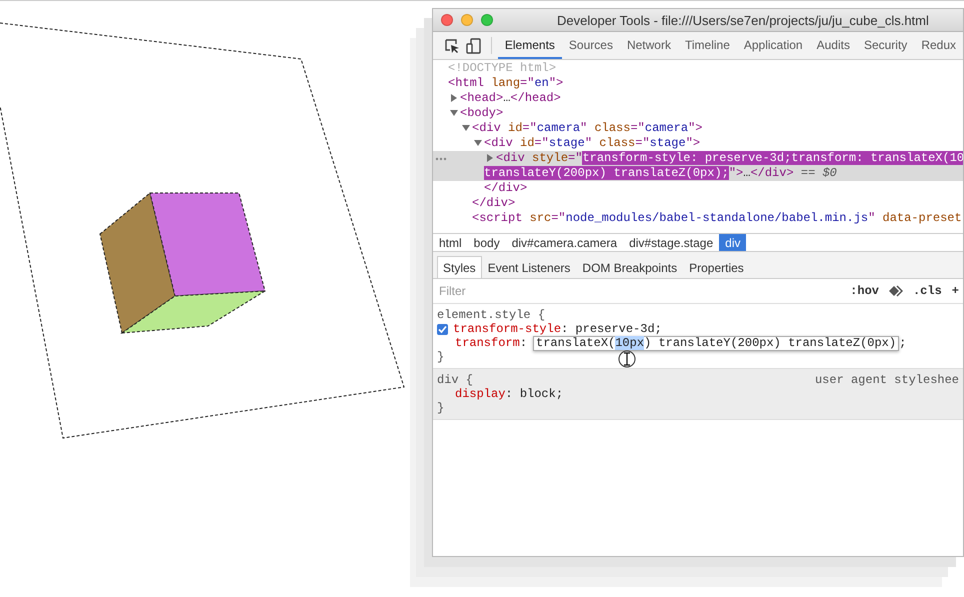  What do you see at coordinates (698, 218) in the screenshot?
I see `dom-node-row: <script src="node_modules/babel-standalone/babel.min.js" data-preset` at bounding box center [698, 218].